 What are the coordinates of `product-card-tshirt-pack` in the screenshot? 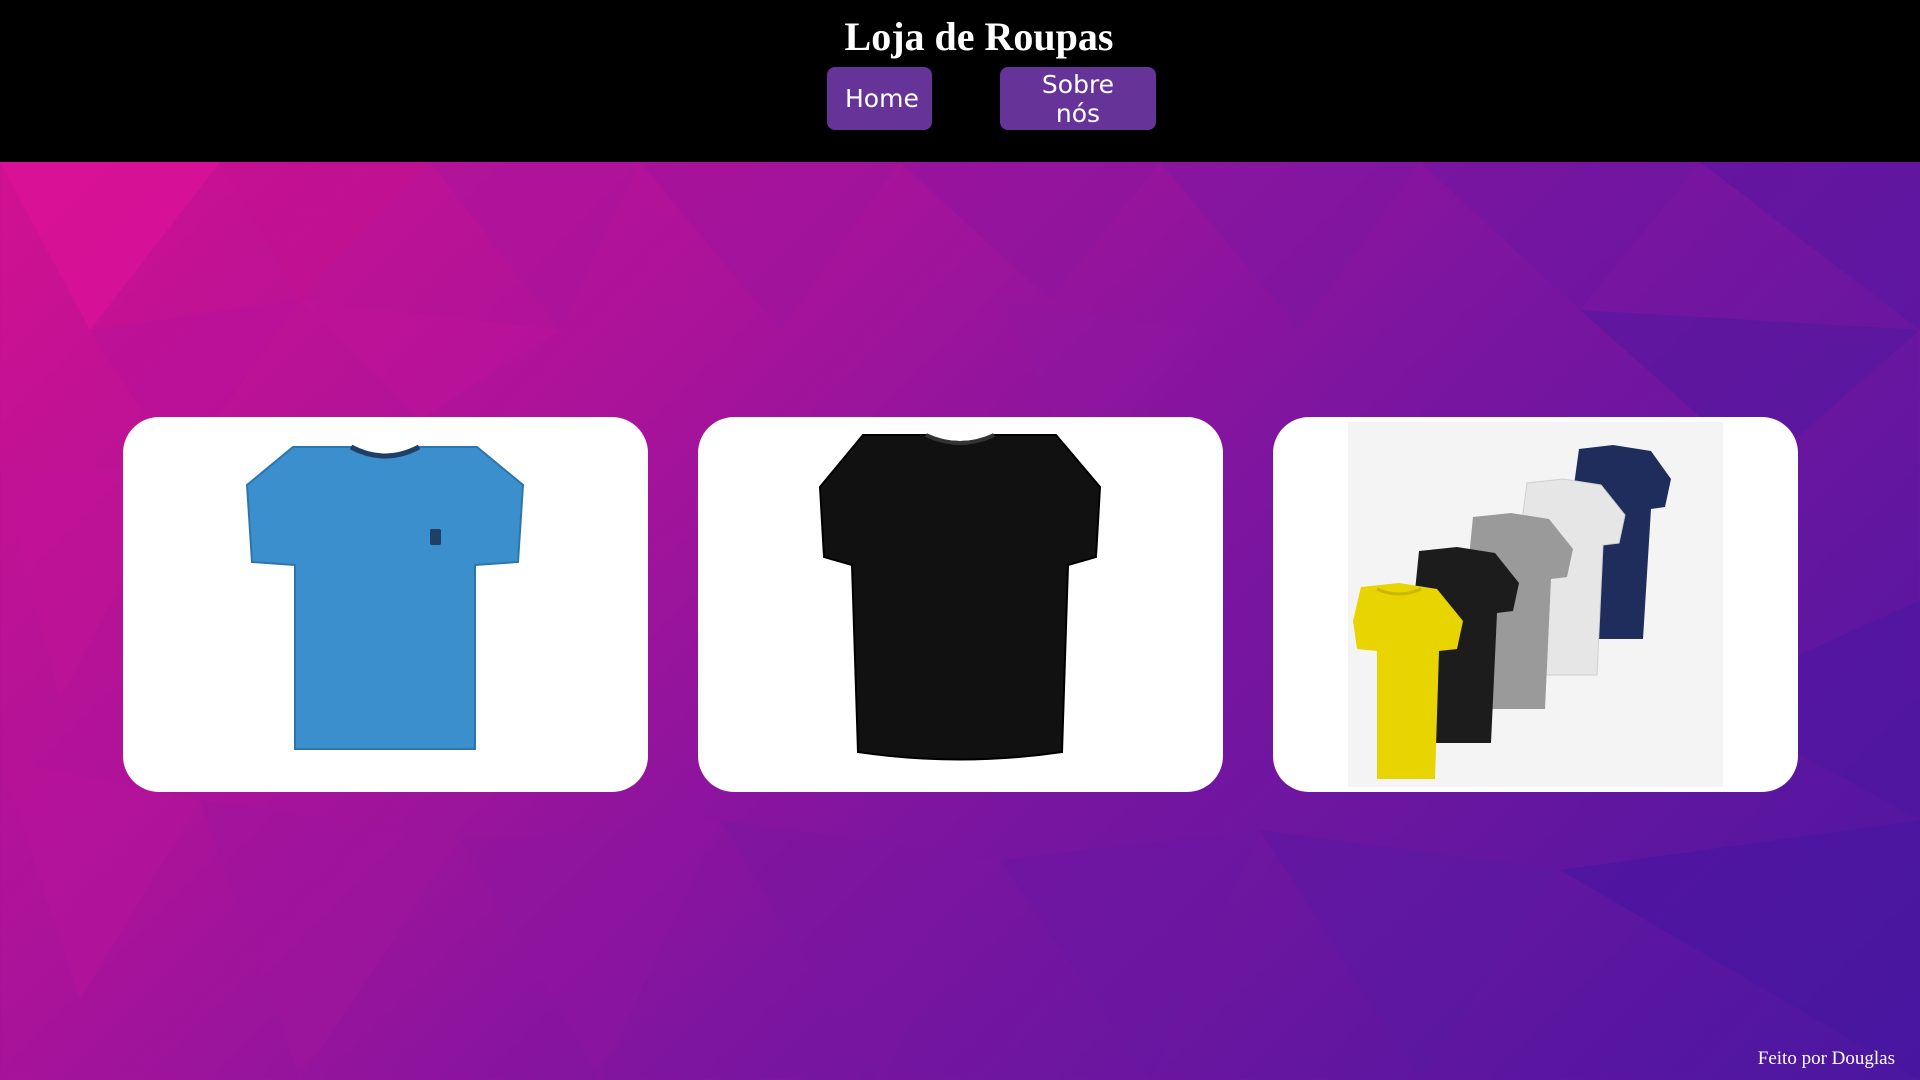 It's located at (1535, 604).